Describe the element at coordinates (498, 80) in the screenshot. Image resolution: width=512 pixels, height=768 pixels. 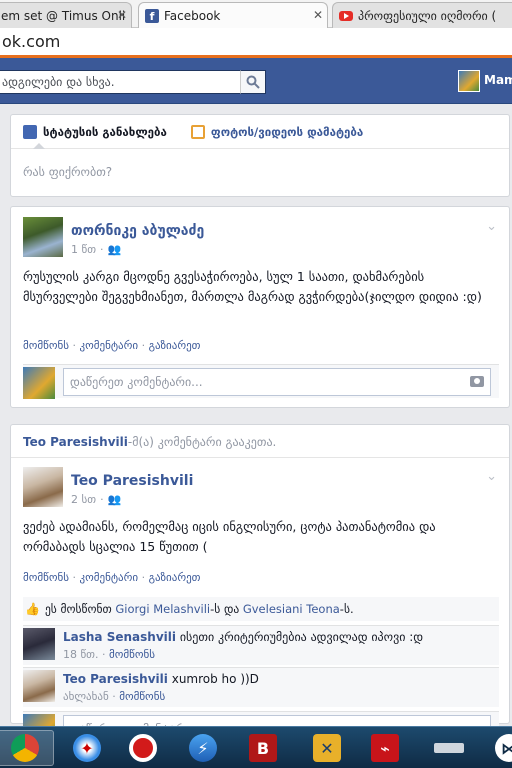
I see `profile-name-link: Mam` at that location.